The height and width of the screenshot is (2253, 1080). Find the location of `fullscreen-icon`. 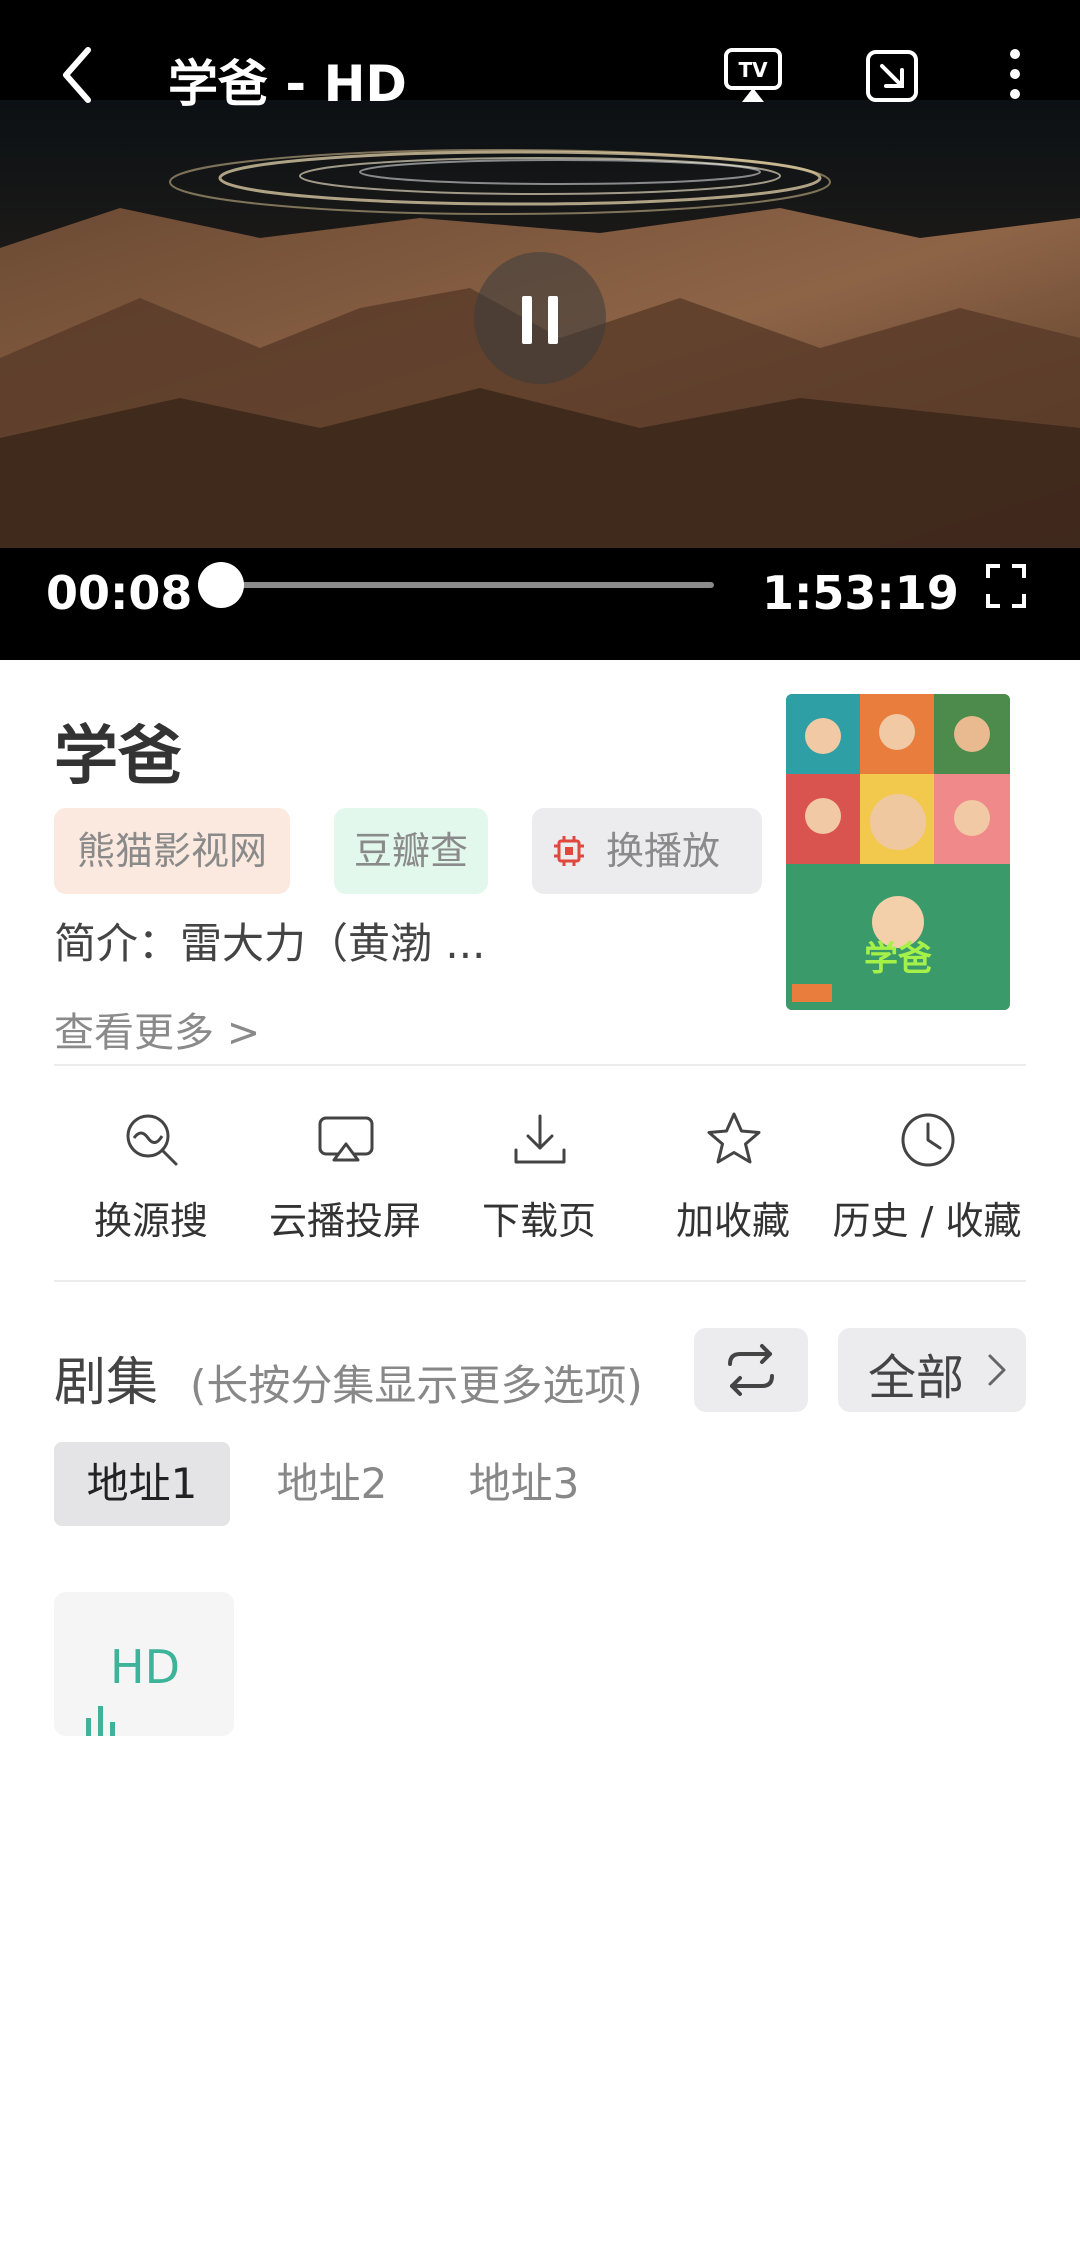

fullscreen-icon is located at coordinates (1006, 586).